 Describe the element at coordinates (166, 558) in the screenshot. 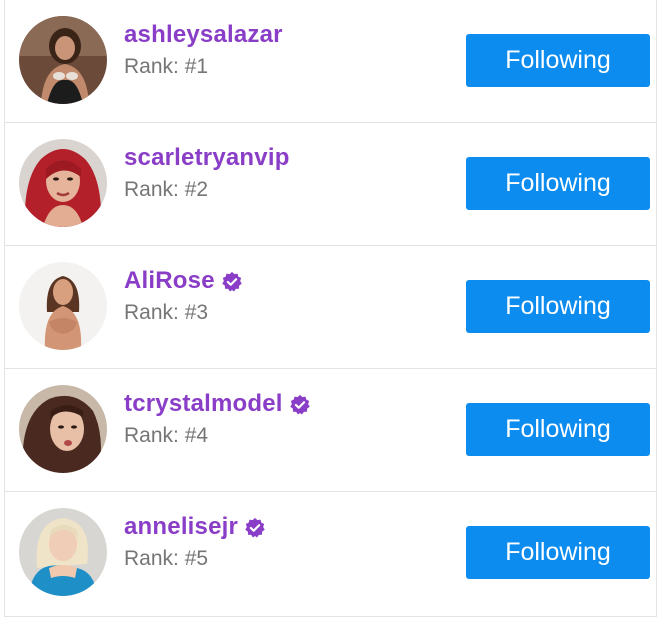

I see `rank-label: Rank: #5` at that location.